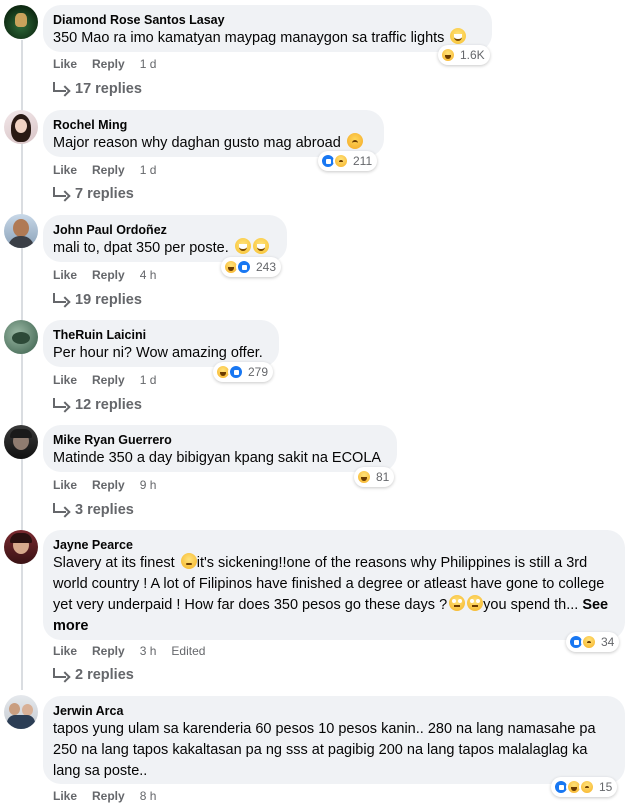 The width and height of the screenshot is (634, 803). What do you see at coordinates (158, 353) in the screenshot?
I see `comment-text: Per hour ni? Wow amazing offer.` at bounding box center [158, 353].